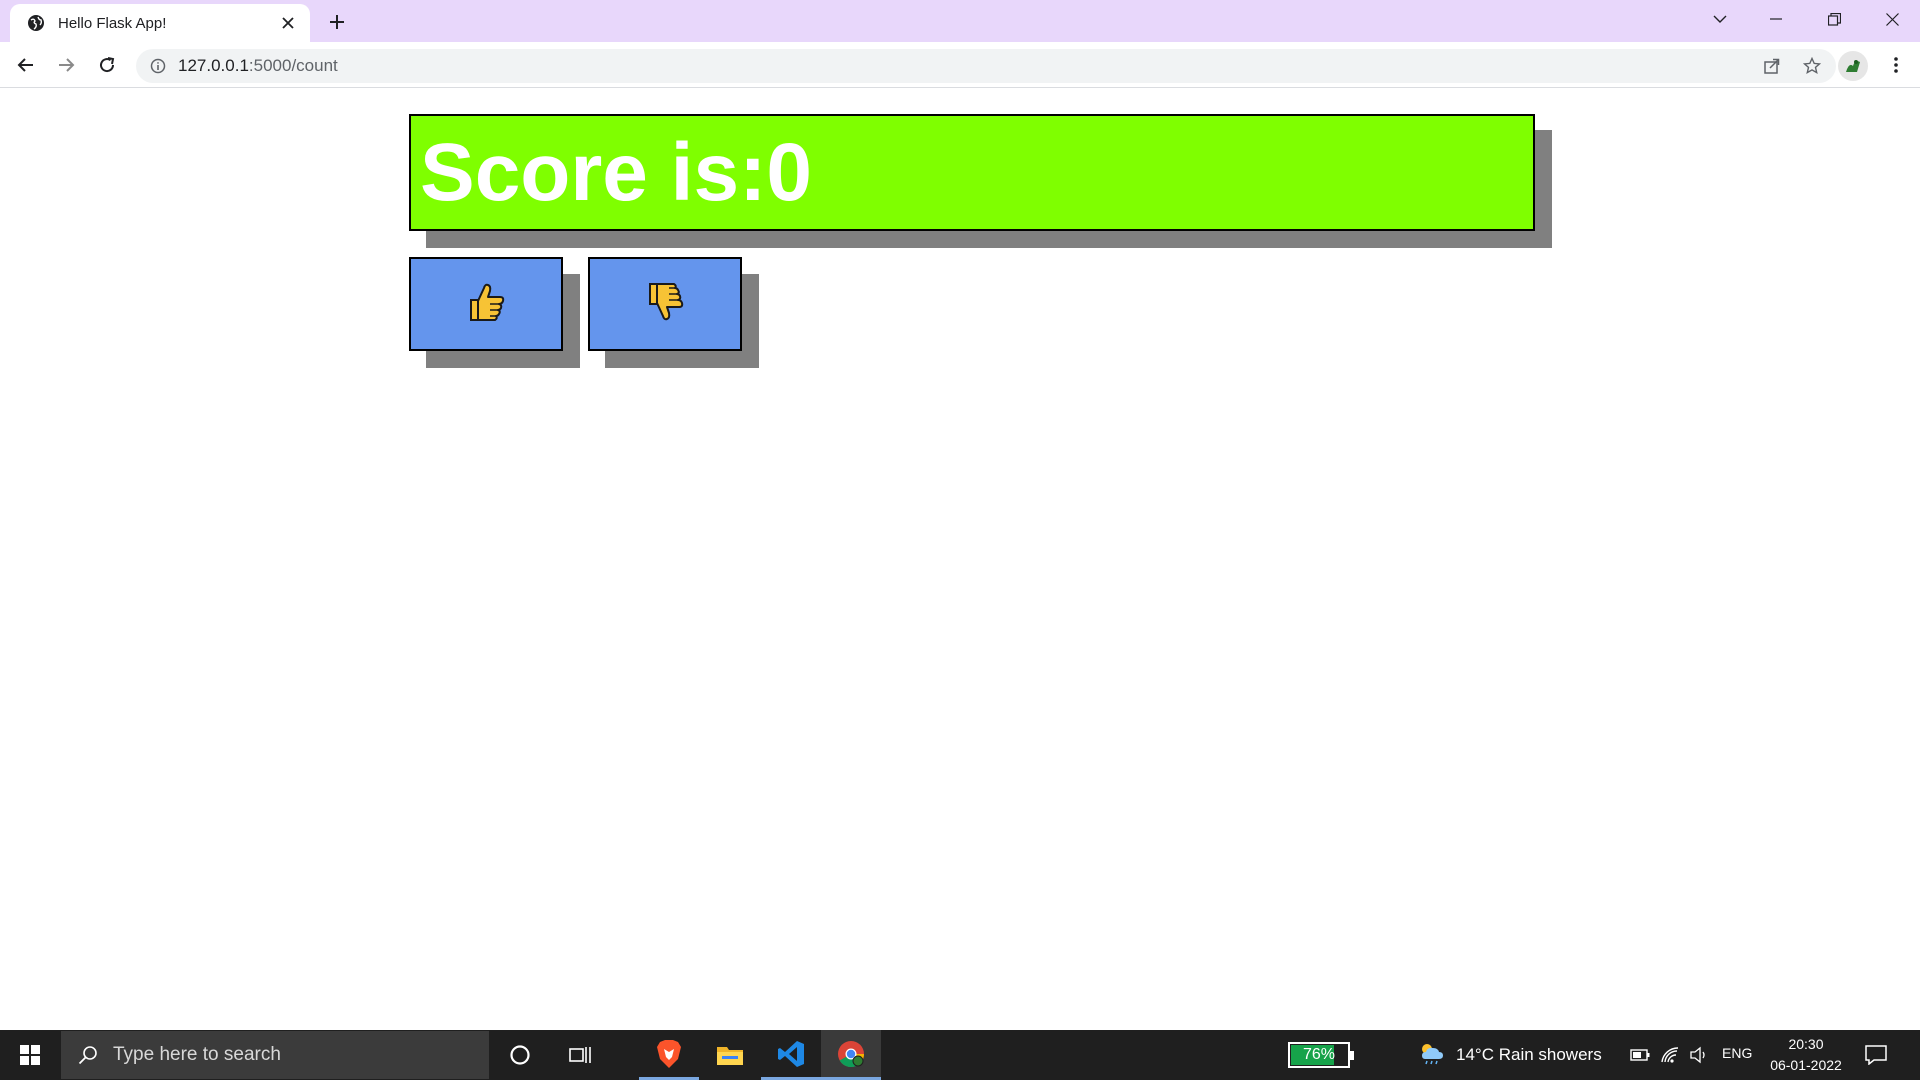 The height and width of the screenshot is (1080, 1920). Describe the element at coordinates (616, 172) in the screenshot. I see `score-text: Score is:0` at that location.